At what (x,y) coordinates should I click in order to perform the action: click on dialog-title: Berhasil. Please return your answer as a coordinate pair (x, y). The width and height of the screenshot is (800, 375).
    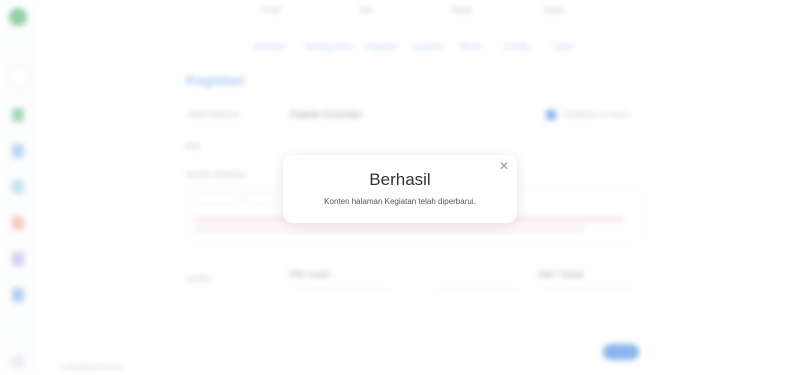
    Looking at the image, I should click on (400, 179).